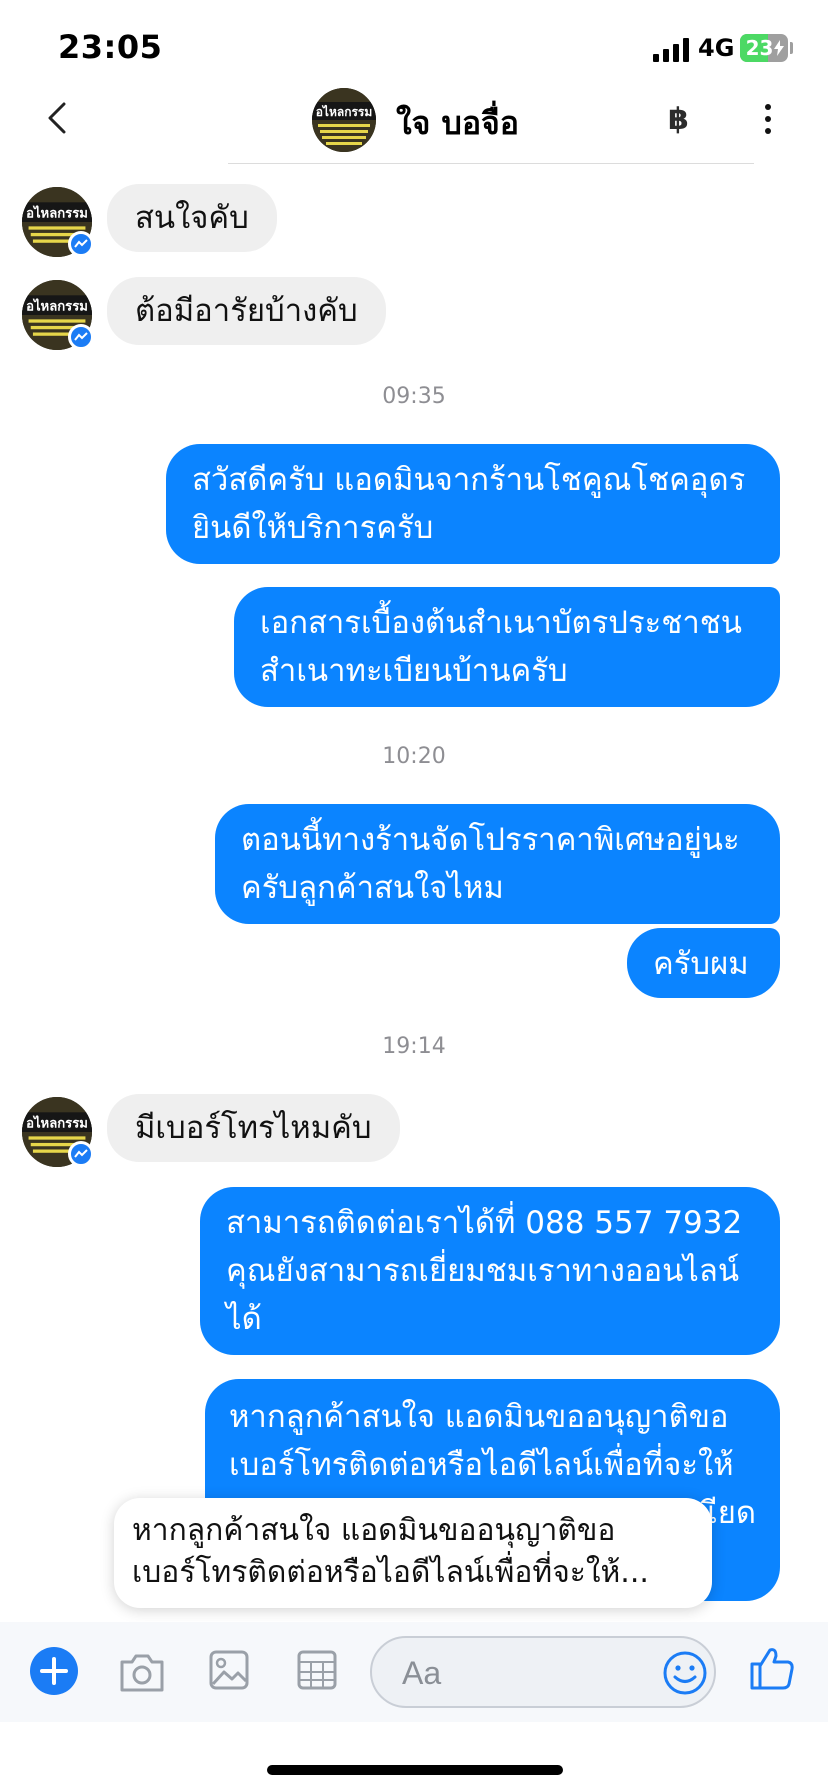 The height and width of the screenshot is (1792, 828). I want to click on battery-level: 23, so click(759, 48).